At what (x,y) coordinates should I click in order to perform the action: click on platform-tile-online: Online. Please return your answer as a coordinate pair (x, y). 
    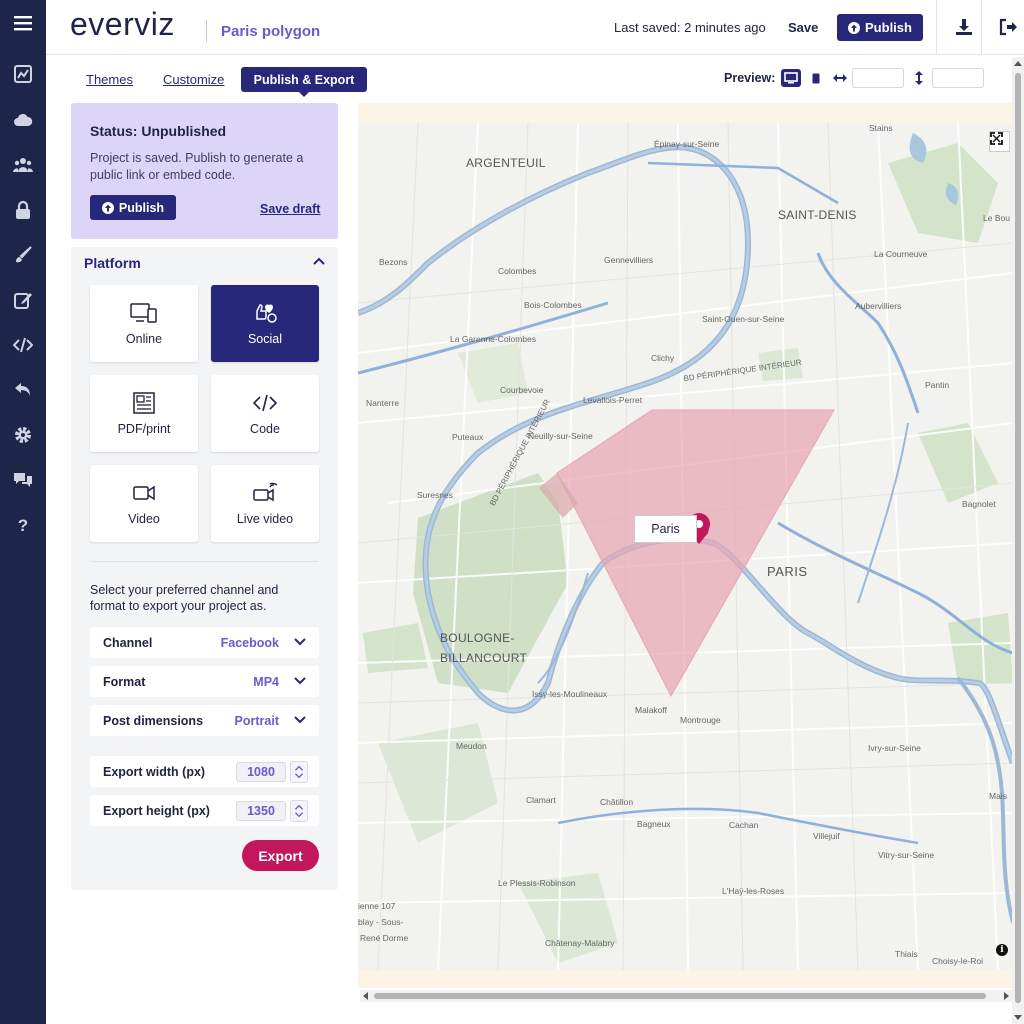
    Looking at the image, I should click on (144, 323).